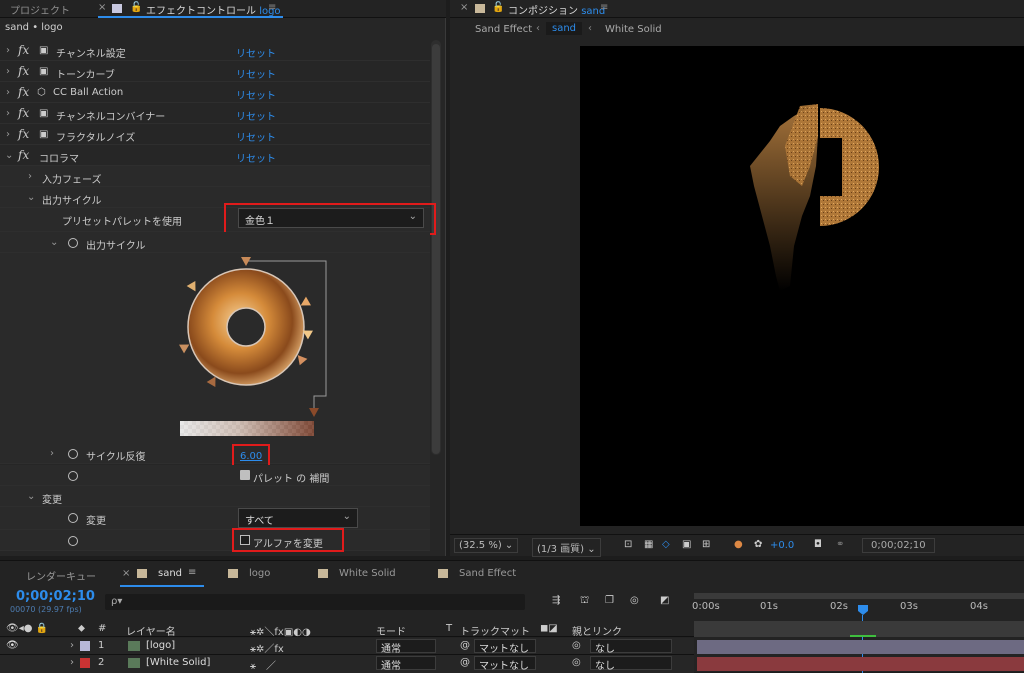 The image size is (1024, 673). What do you see at coordinates (648, 544) in the screenshot?
I see `transparency-grid-icon: ▦` at bounding box center [648, 544].